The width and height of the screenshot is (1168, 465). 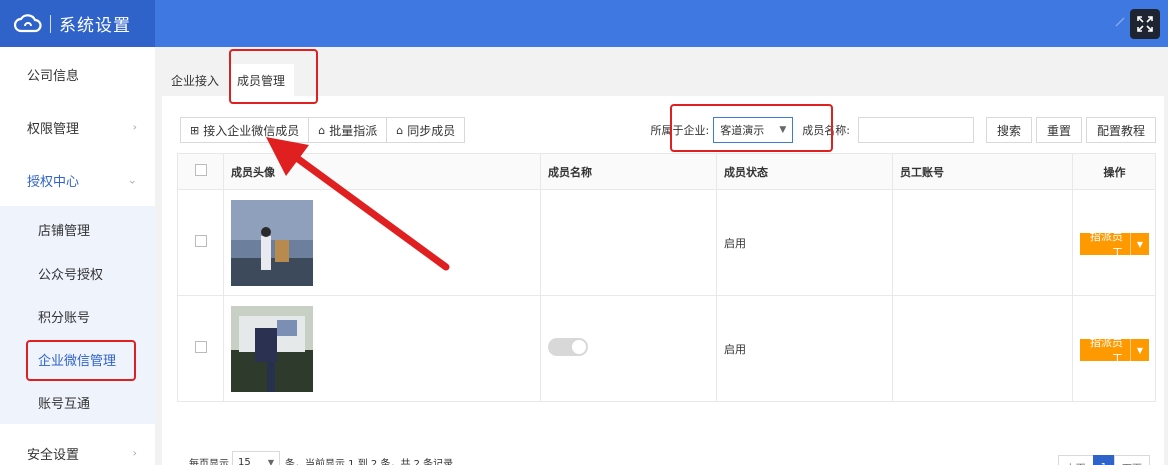 What do you see at coordinates (28, 22) in the screenshot?
I see `cloud-logo-icon` at bounding box center [28, 22].